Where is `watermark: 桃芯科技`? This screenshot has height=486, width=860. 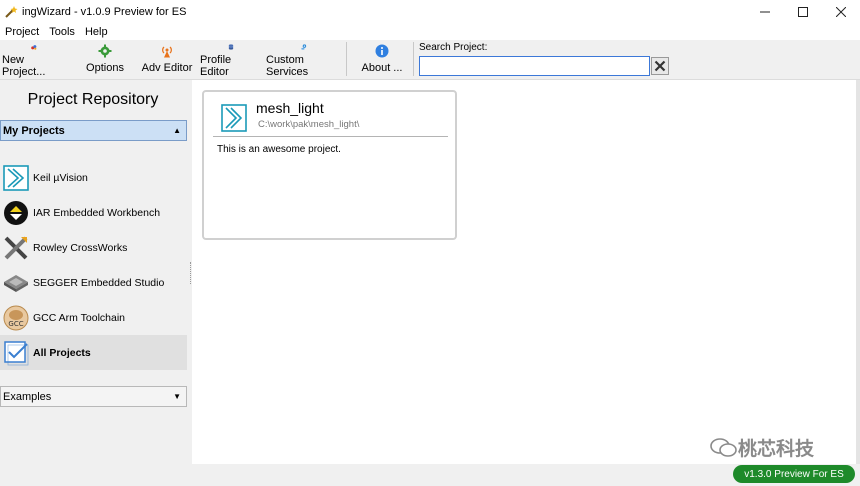
watermark: 桃芯科技 is located at coordinates (762, 447).